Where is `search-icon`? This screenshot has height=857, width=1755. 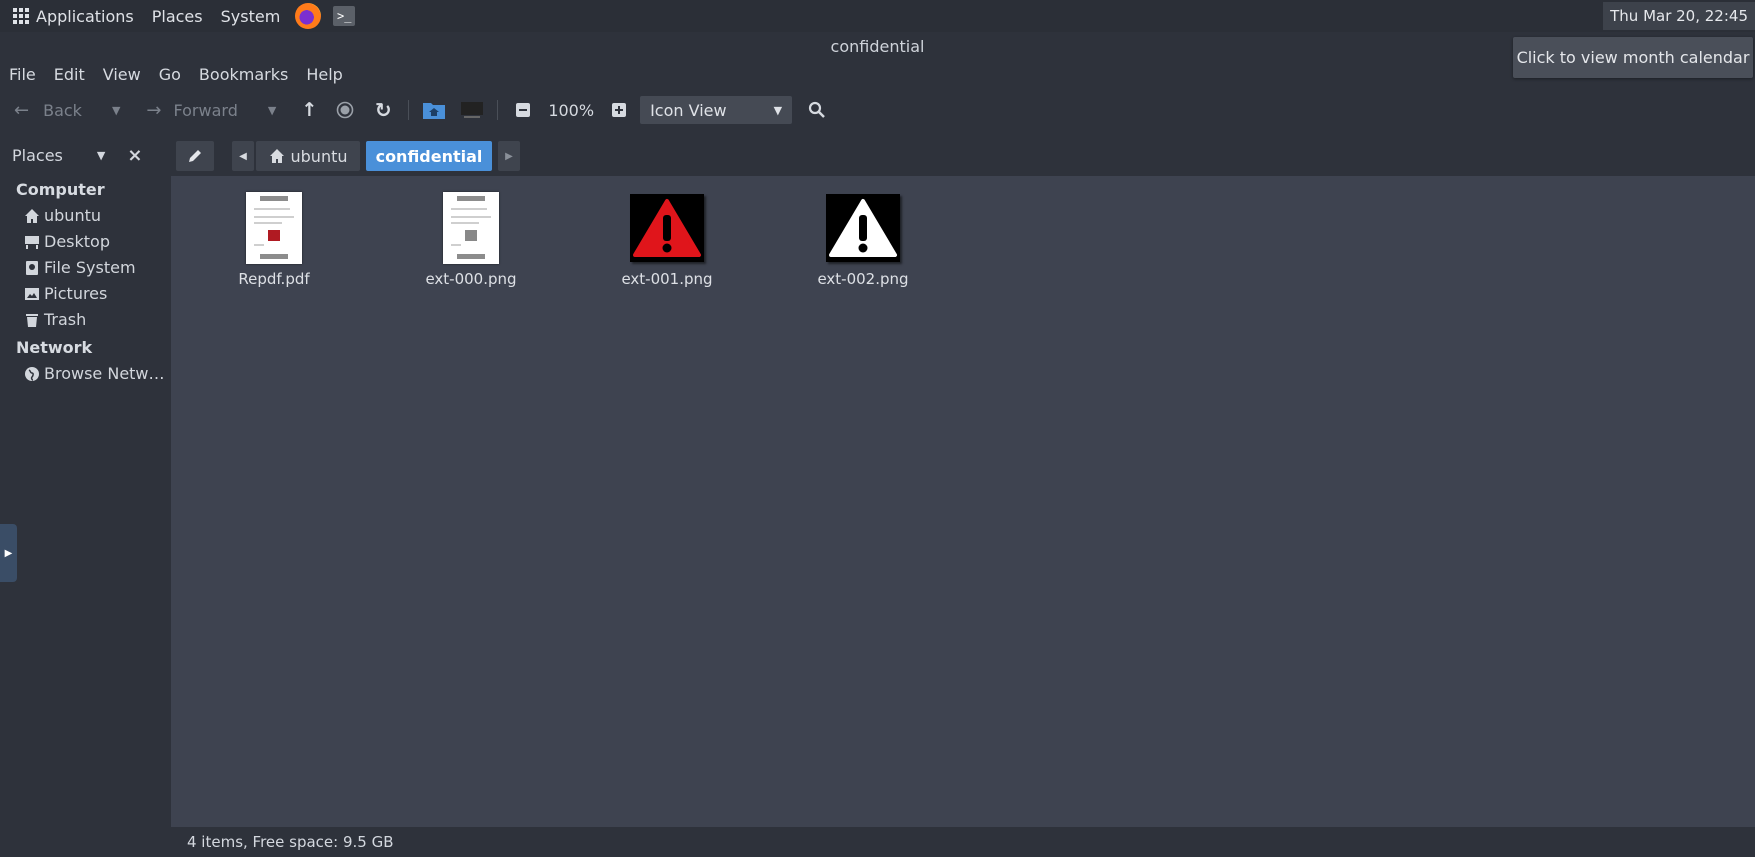
search-icon is located at coordinates (816, 109).